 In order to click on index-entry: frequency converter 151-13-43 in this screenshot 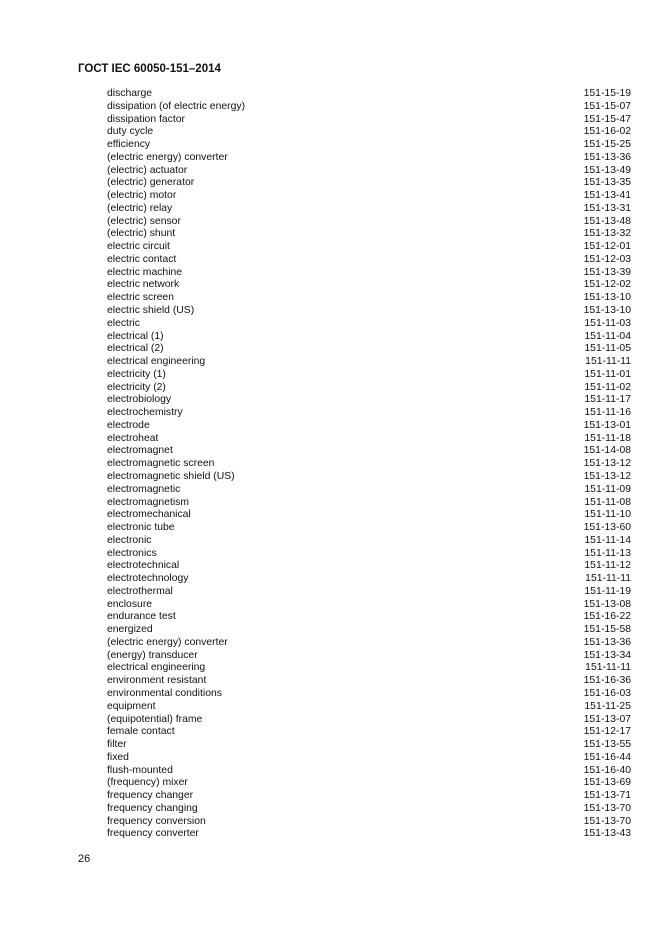, I will do `click(369, 834)`.